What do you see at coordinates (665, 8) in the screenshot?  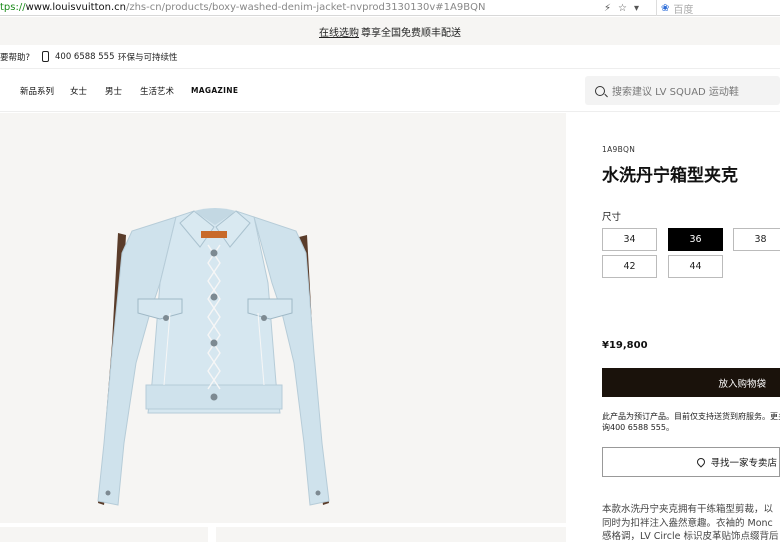 I see `baidu-icon: ❀` at bounding box center [665, 8].